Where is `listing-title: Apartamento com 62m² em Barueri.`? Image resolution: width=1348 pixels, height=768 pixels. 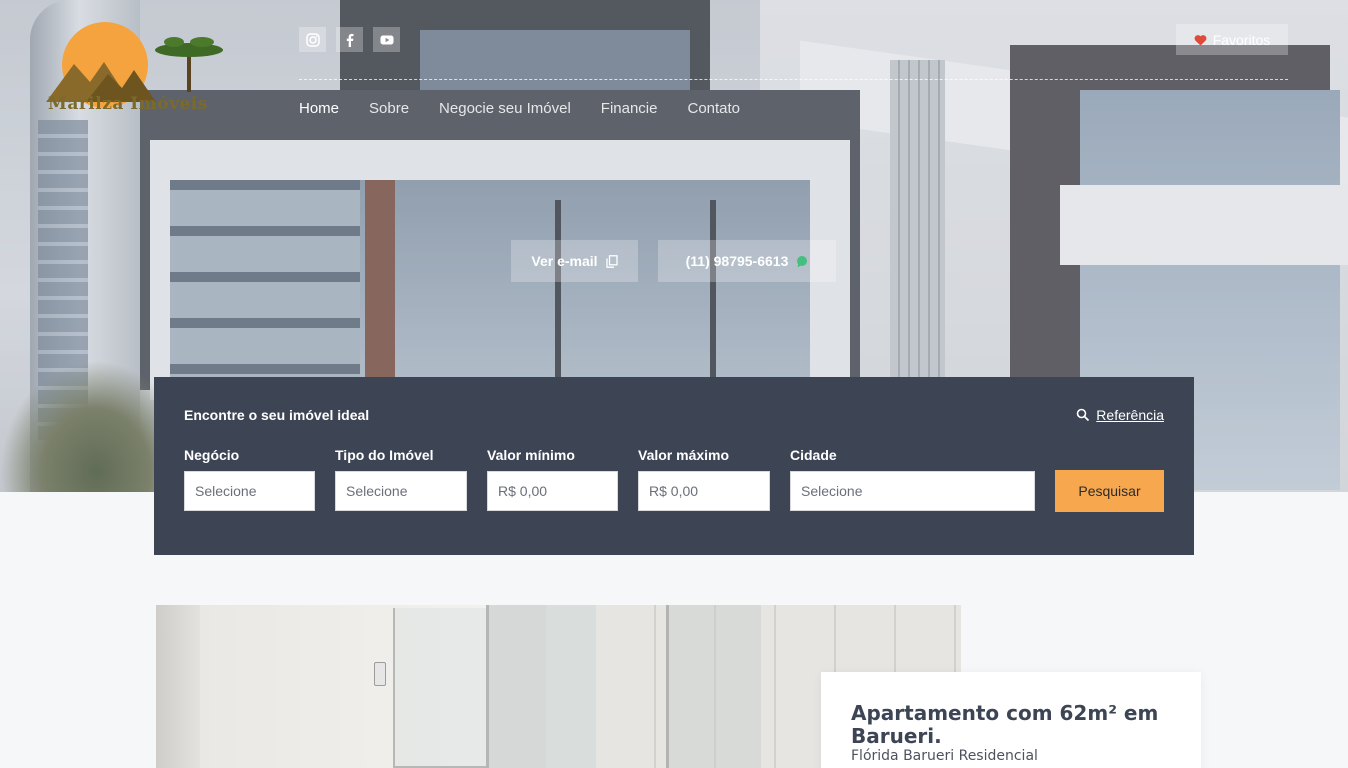 listing-title: Apartamento com 62m² em Barueri. is located at coordinates (1005, 724).